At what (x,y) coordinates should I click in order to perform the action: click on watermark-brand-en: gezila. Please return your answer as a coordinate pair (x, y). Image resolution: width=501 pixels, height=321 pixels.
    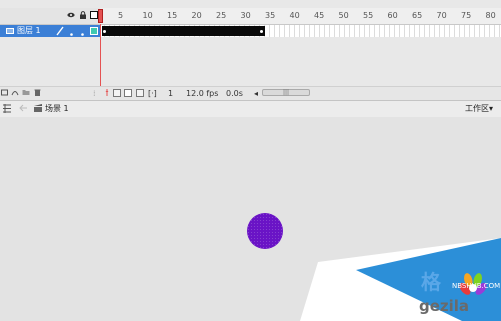
    Looking at the image, I should click on (444, 306).